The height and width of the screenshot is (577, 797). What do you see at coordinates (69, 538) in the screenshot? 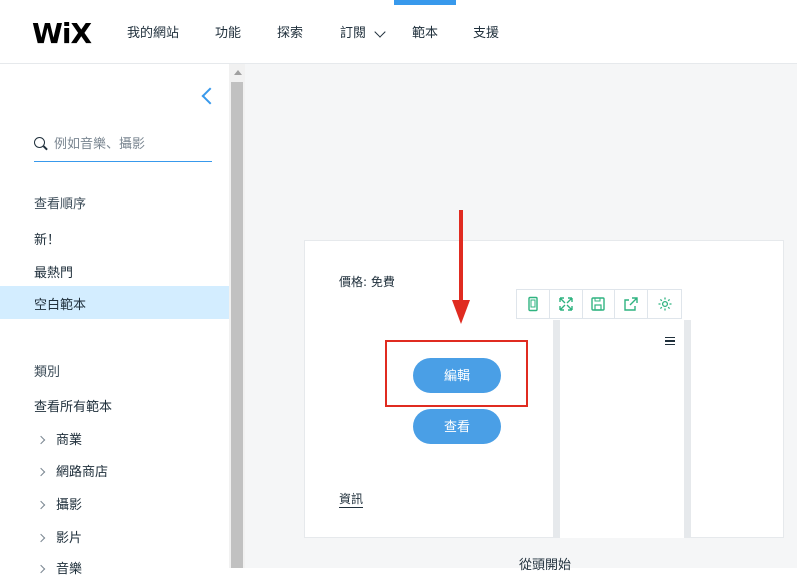
I see `category-label: 影片` at bounding box center [69, 538].